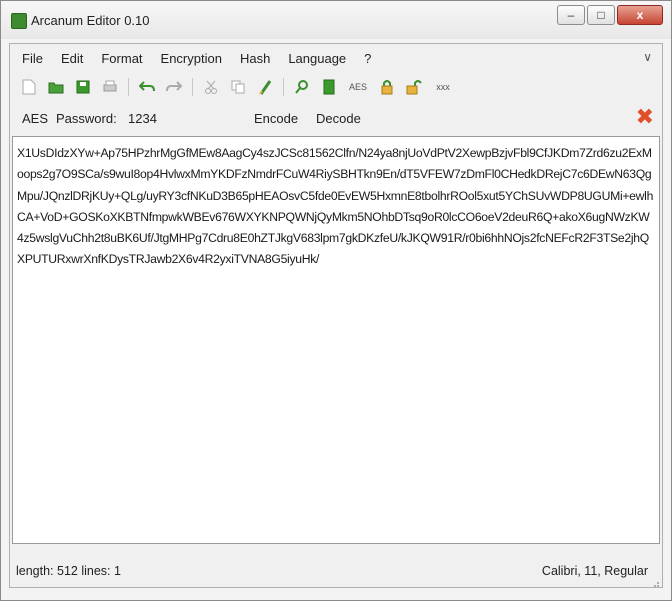 This screenshot has width=672, height=601. What do you see at coordinates (191, 58) in the screenshot?
I see `menu-encryption: Encryption` at bounding box center [191, 58].